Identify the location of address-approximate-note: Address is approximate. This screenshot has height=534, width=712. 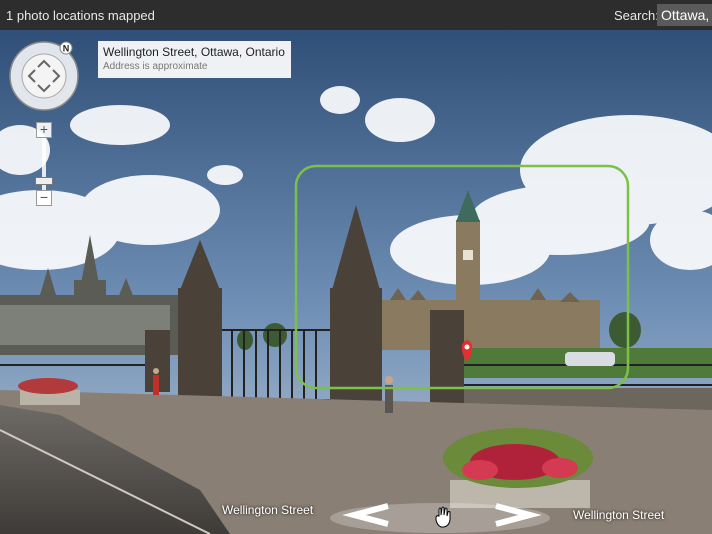
(155, 66).